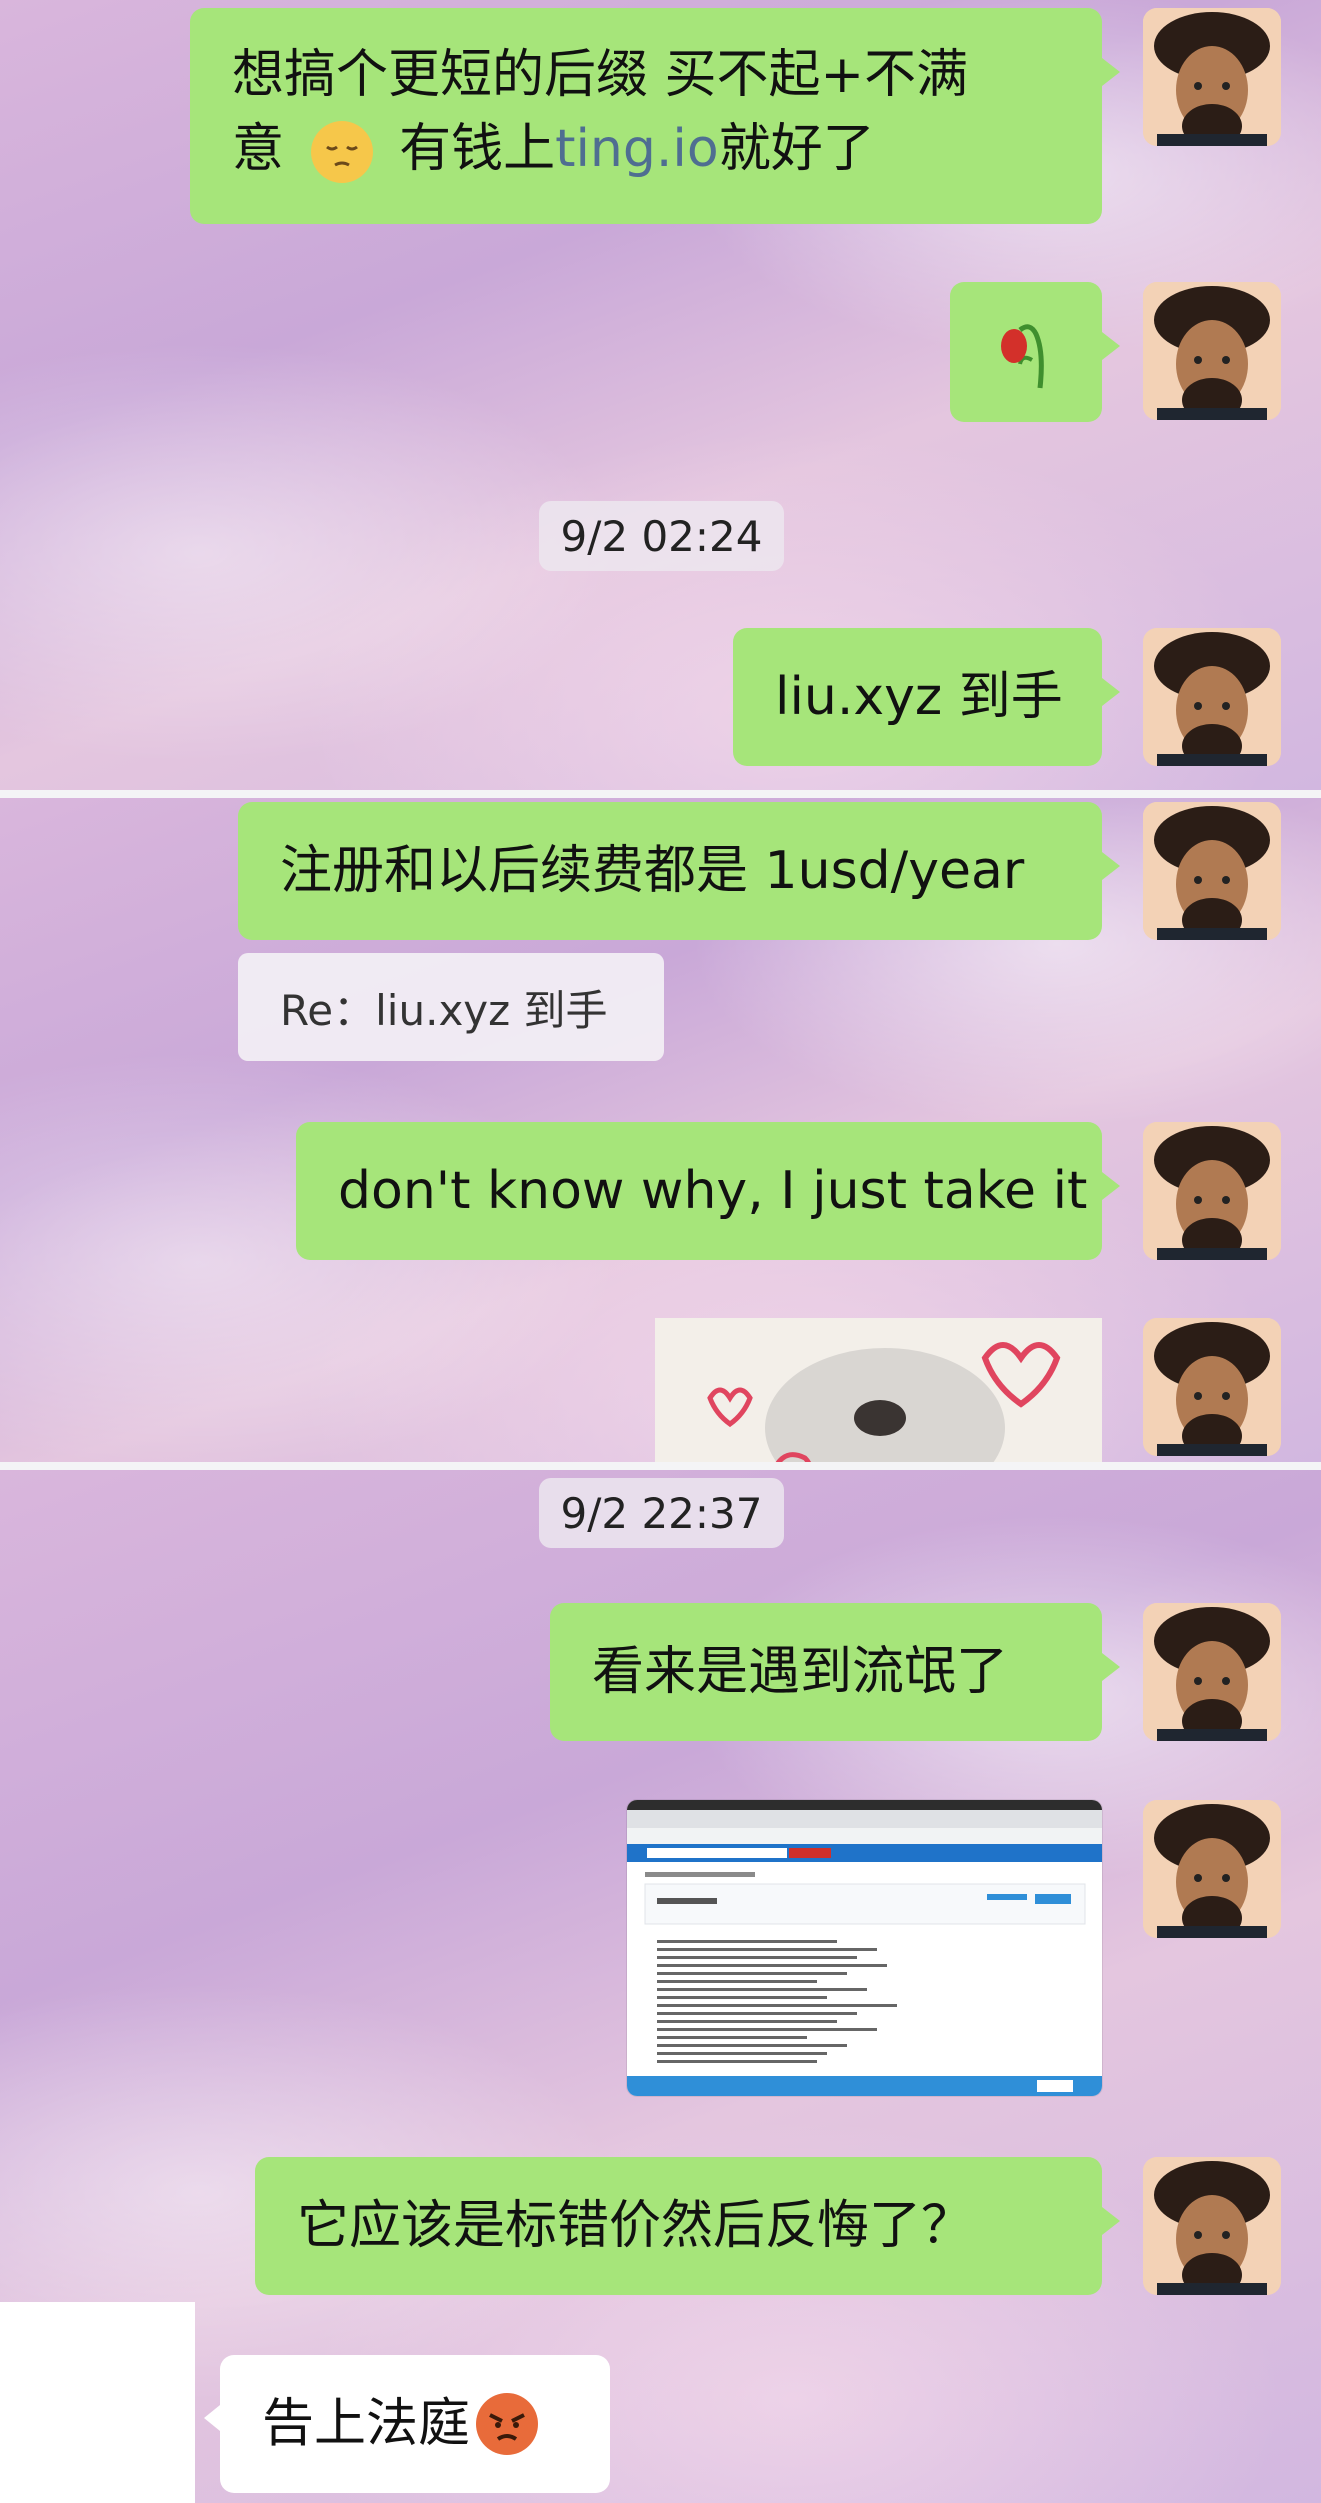 This screenshot has width=1321, height=2503. What do you see at coordinates (600, 75) in the screenshot?
I see `message-text: 想搞个更短的后缀 买不起+不满` at bounding box center [600, 75].